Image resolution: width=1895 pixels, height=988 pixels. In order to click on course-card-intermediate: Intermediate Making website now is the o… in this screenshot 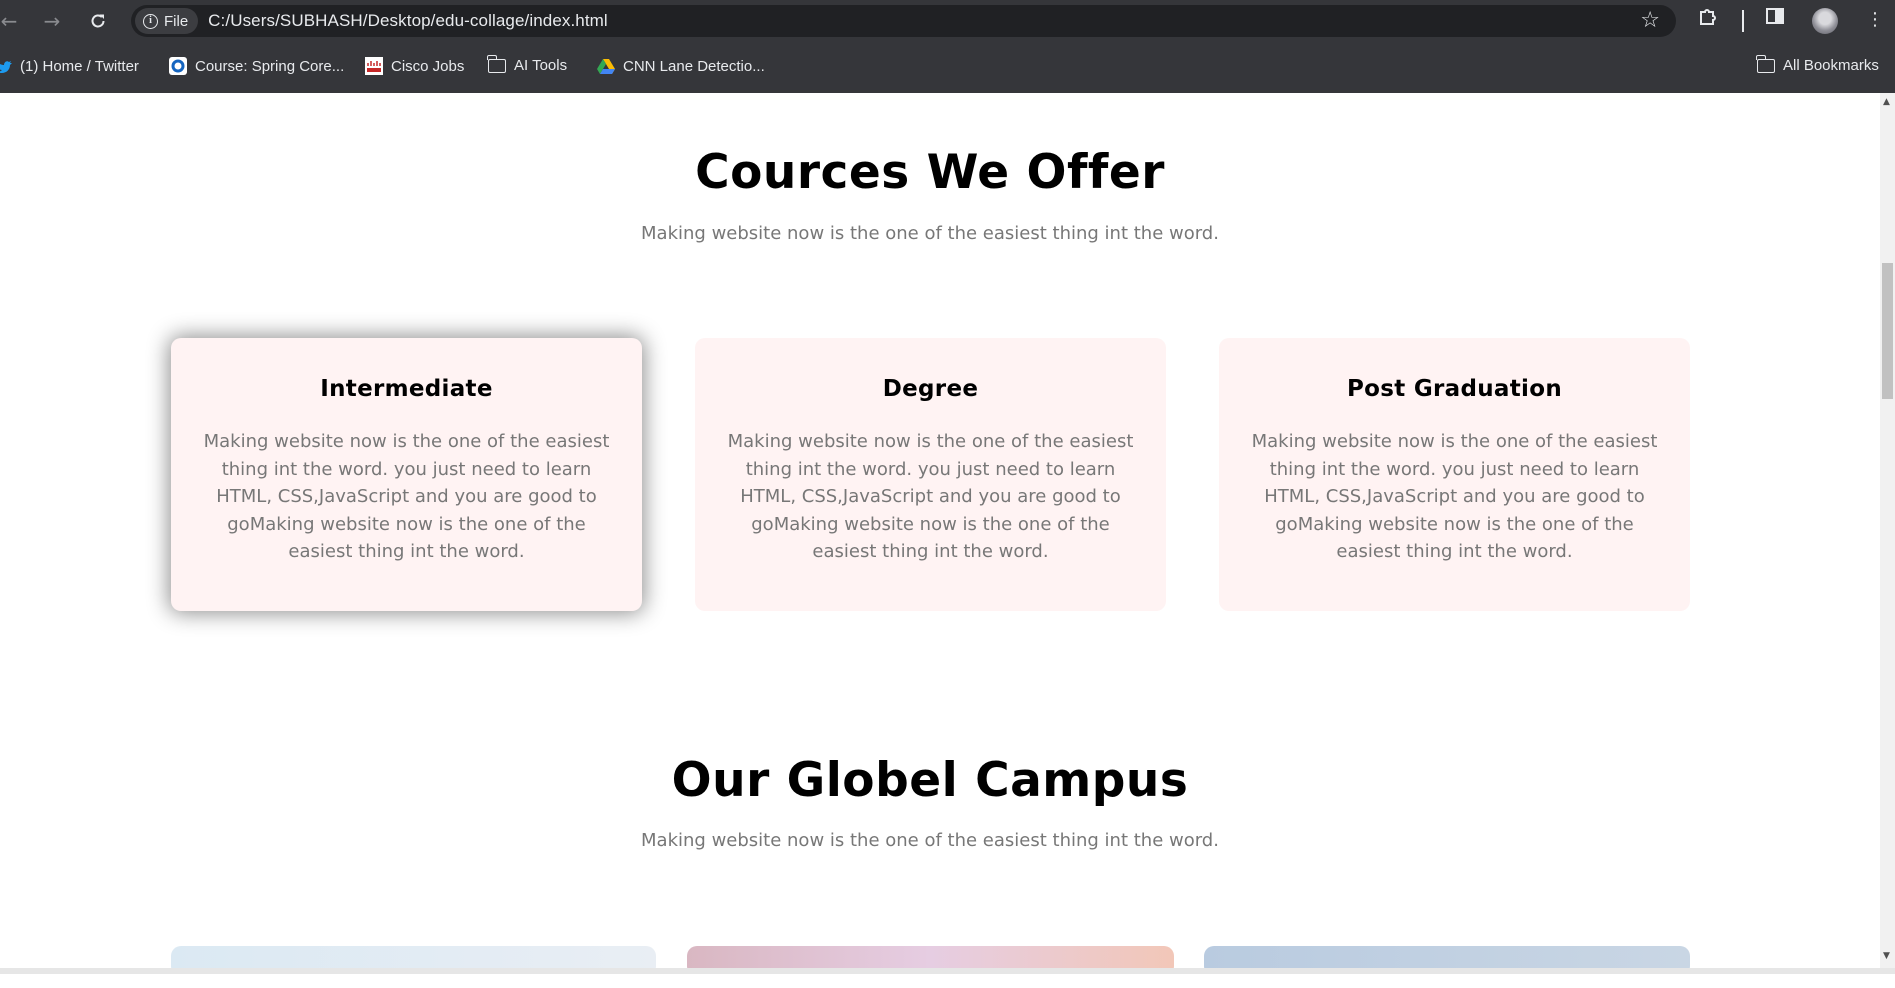, I will do `click(406, 474)`.